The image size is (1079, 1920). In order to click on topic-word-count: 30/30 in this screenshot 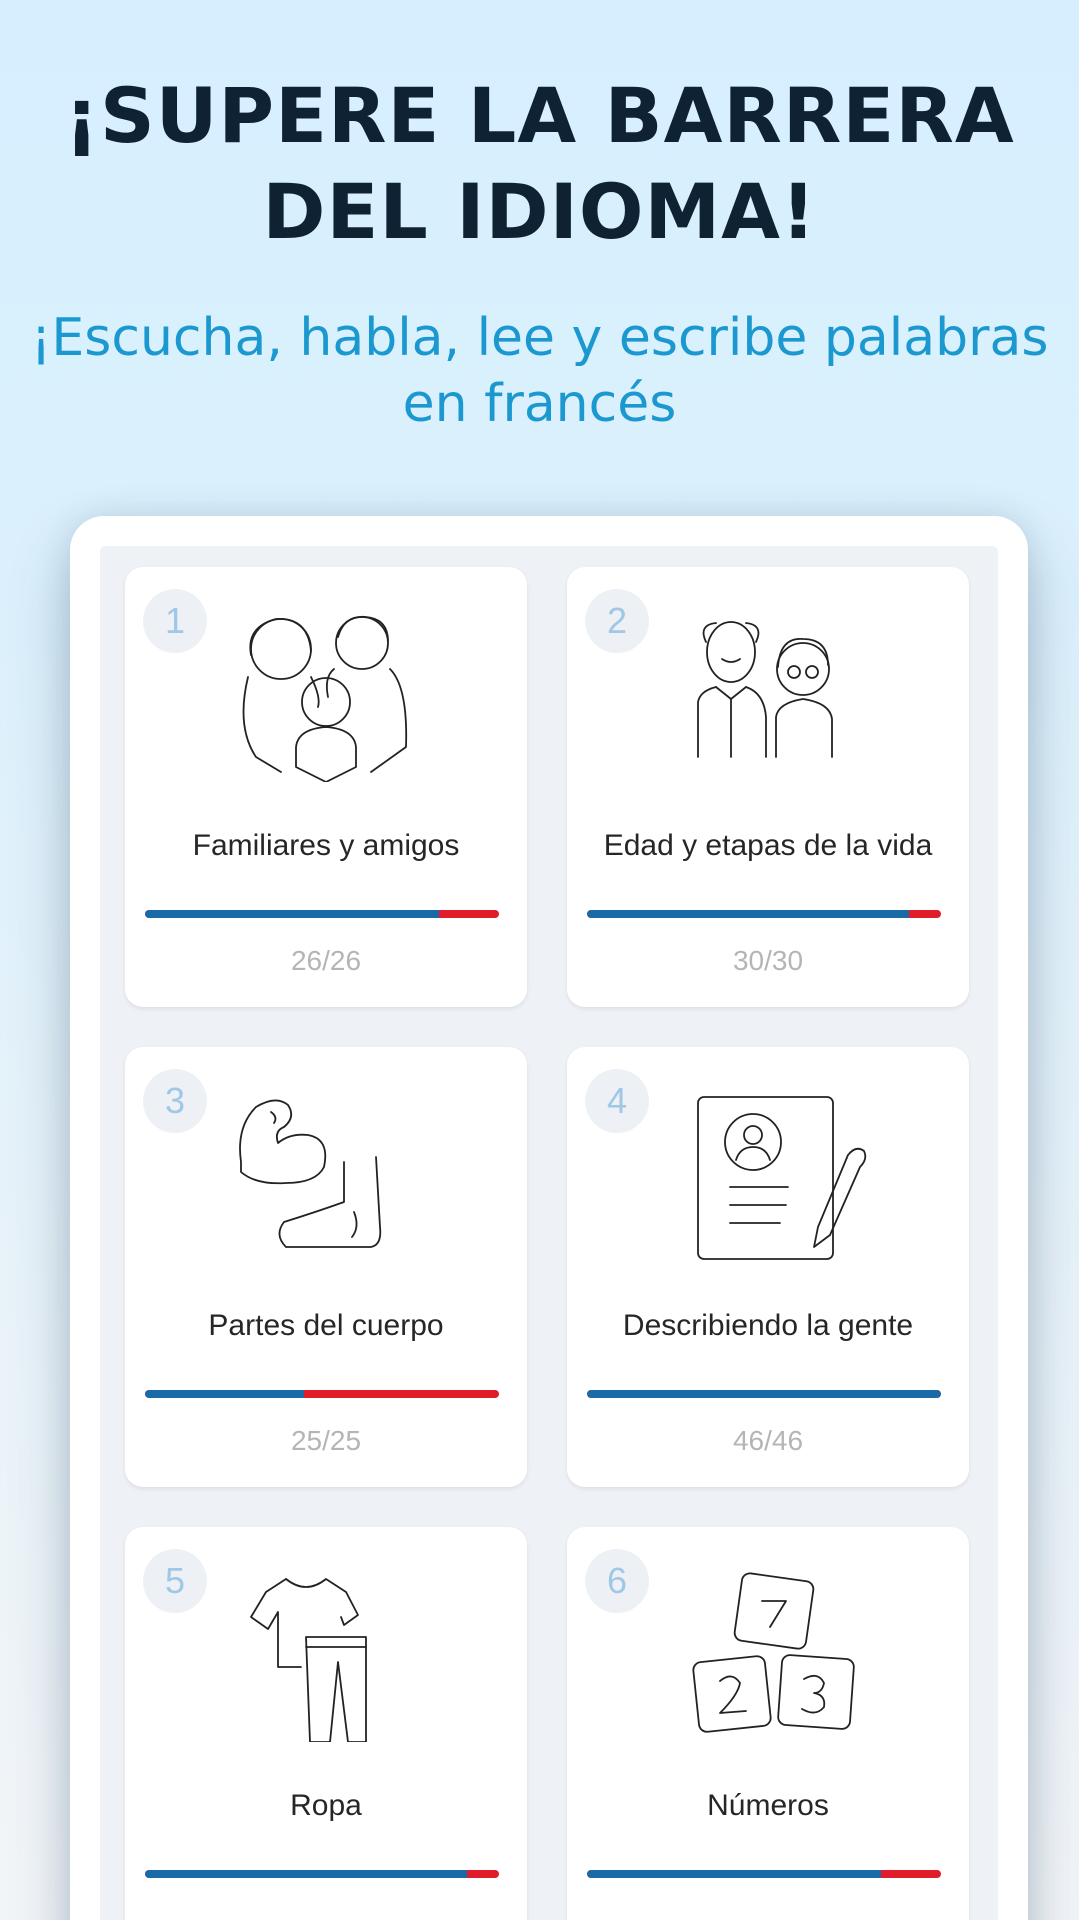, I will do `click(768, 960)`.